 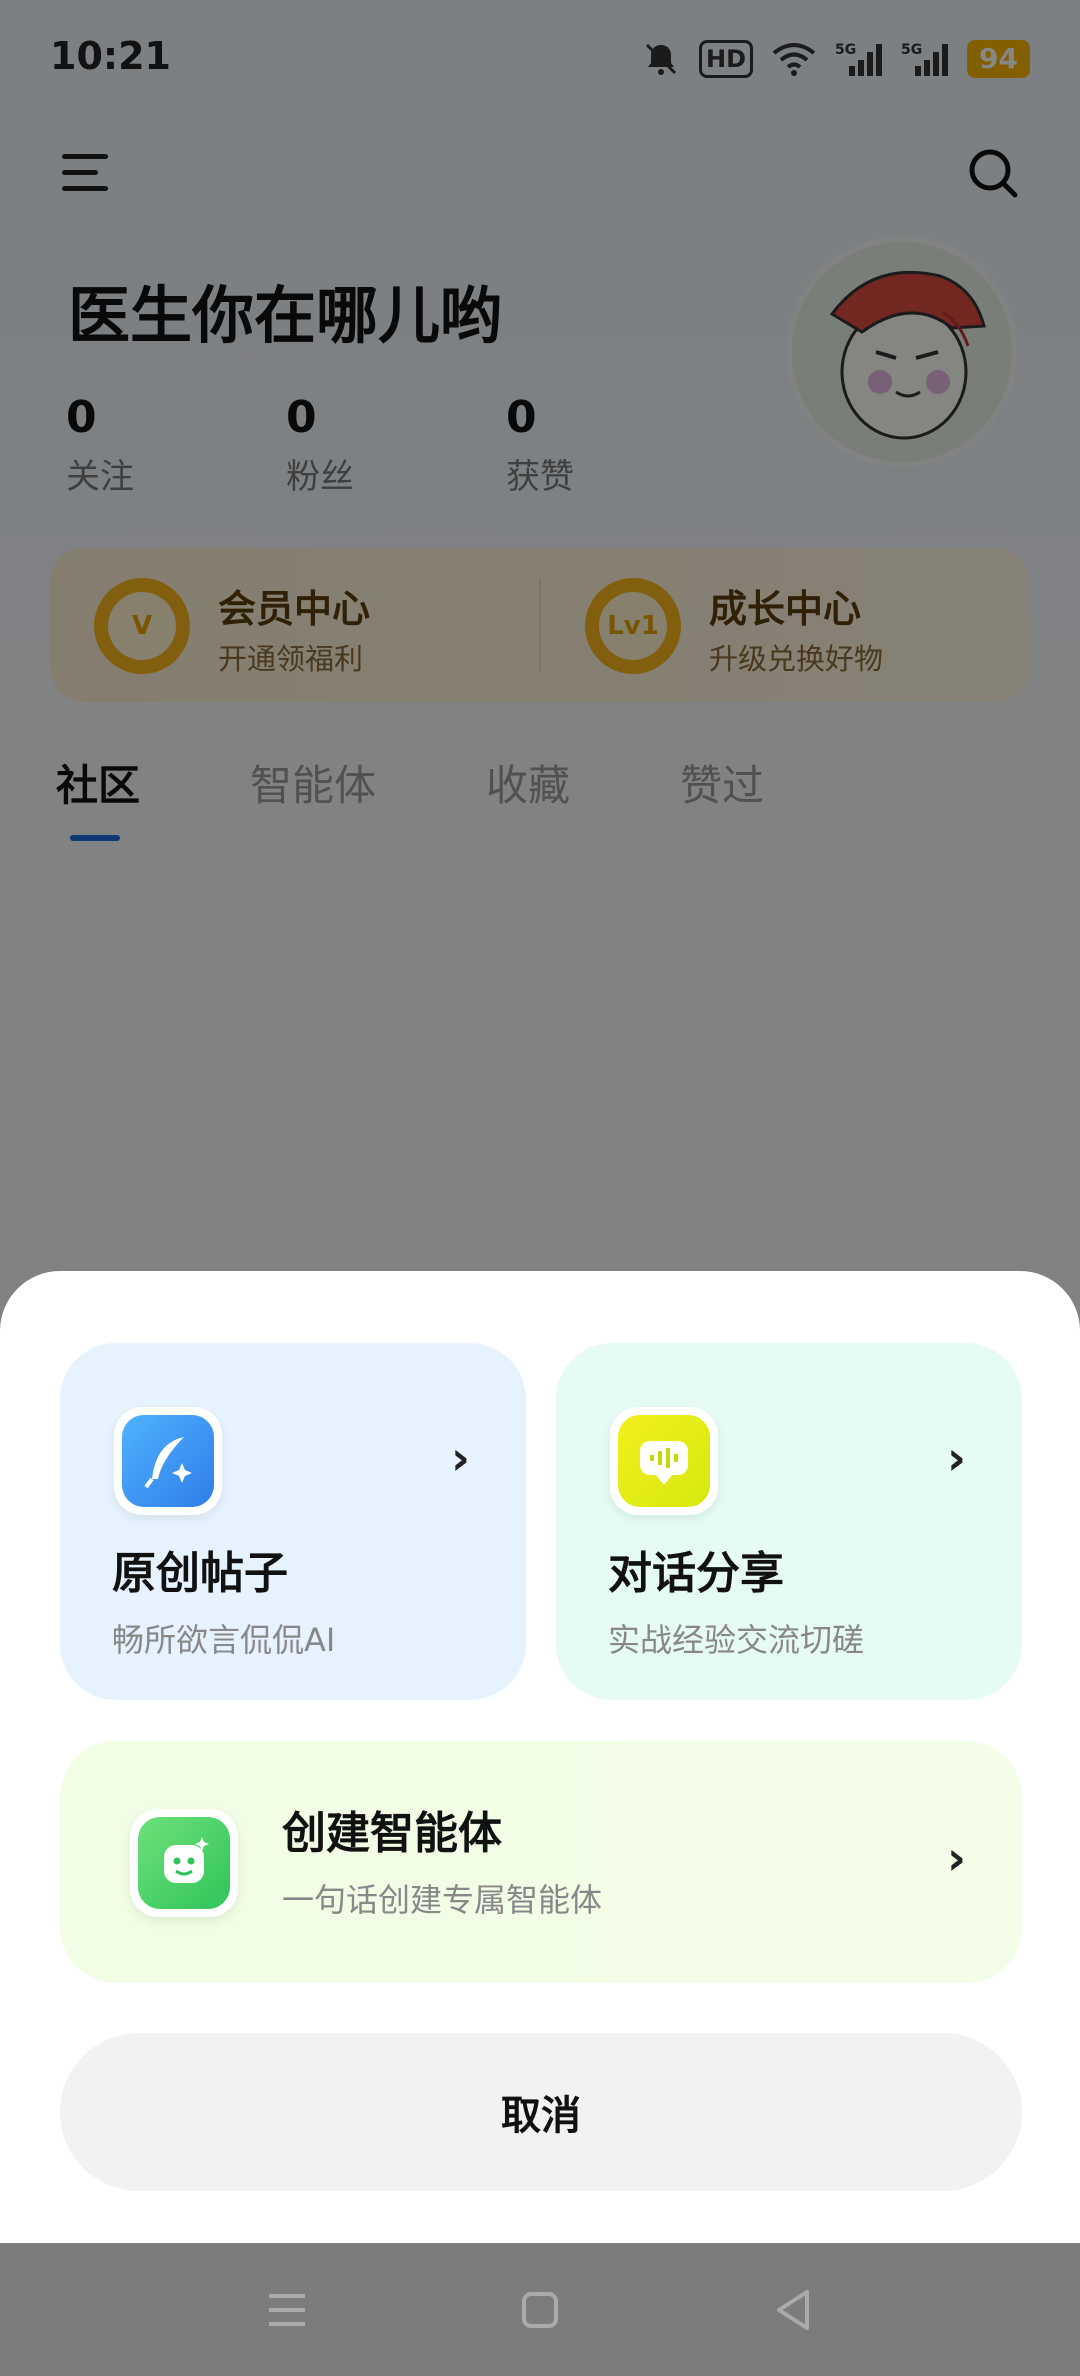 I want to click on system-nav-bar, so click(x=540, y=2309).